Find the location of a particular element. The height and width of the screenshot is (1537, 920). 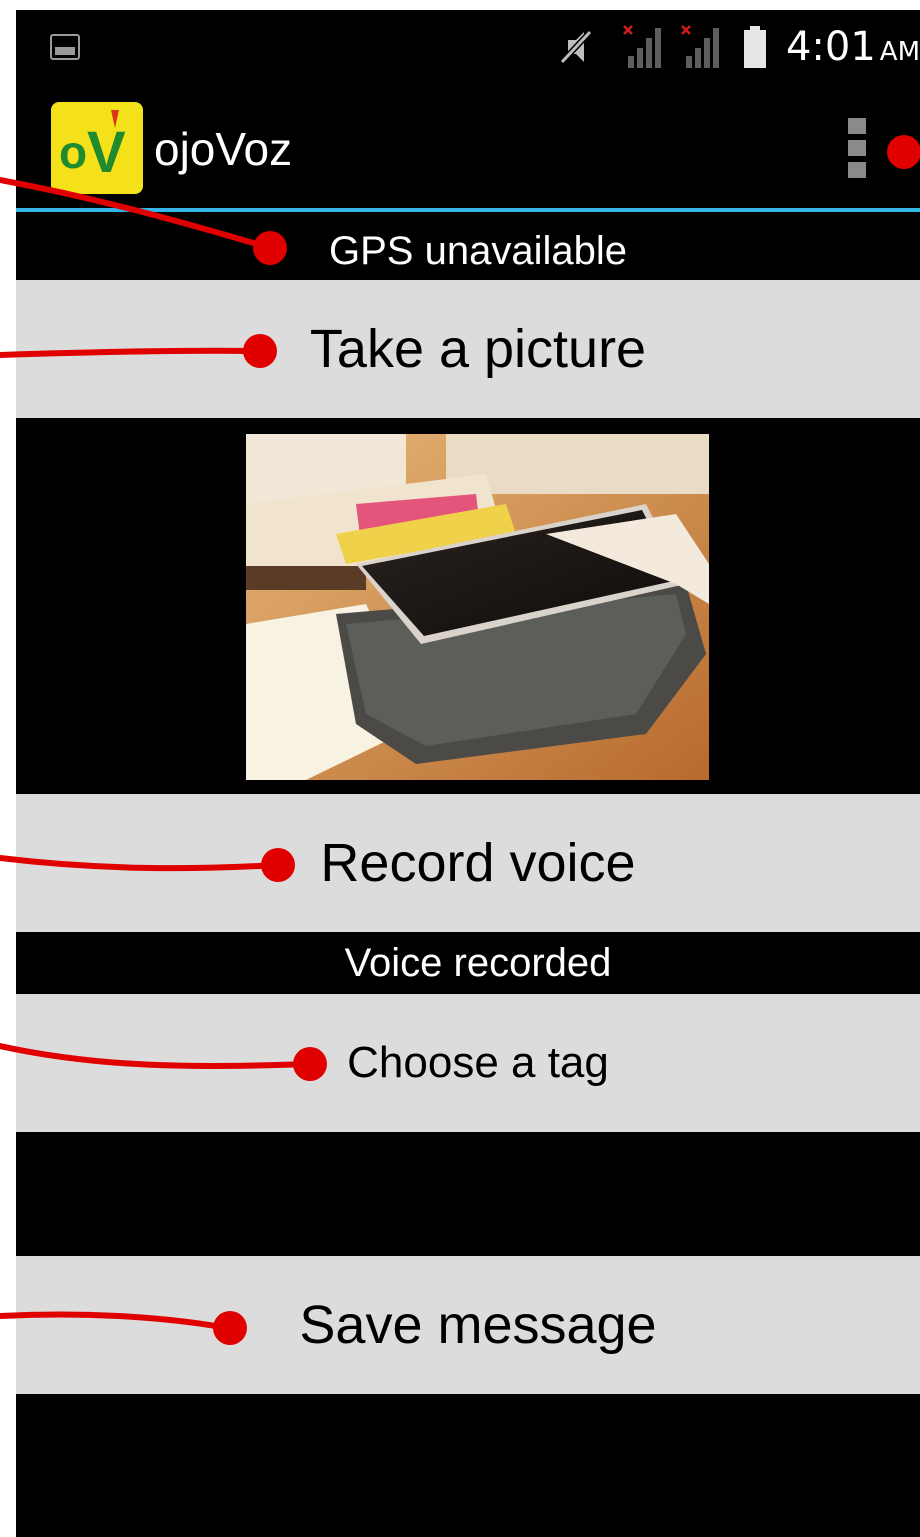

svg-text: V is located at coordinates (106, 152).